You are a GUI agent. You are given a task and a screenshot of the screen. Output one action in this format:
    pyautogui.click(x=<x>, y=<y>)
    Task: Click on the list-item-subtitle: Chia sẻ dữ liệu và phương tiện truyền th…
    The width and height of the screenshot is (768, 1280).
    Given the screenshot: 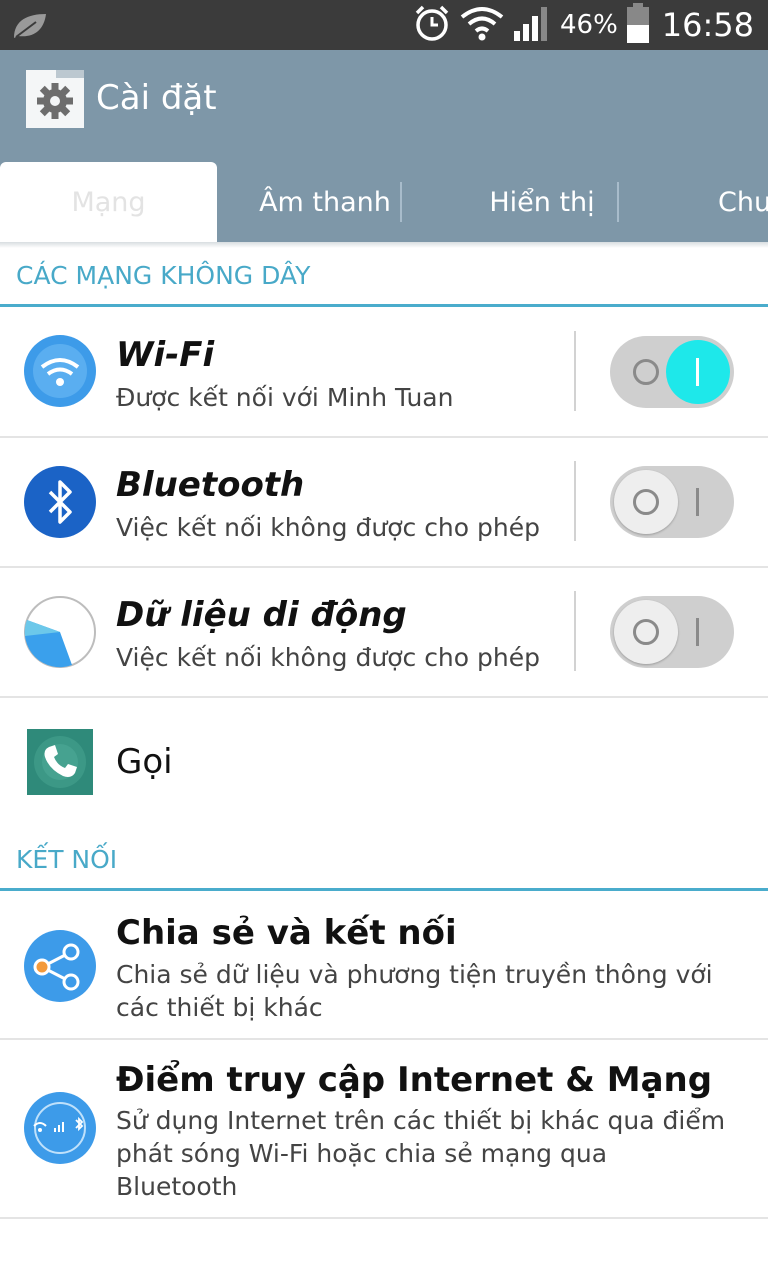 What is the action you would take?
    pyautogui.click(x=414, y=991)
    